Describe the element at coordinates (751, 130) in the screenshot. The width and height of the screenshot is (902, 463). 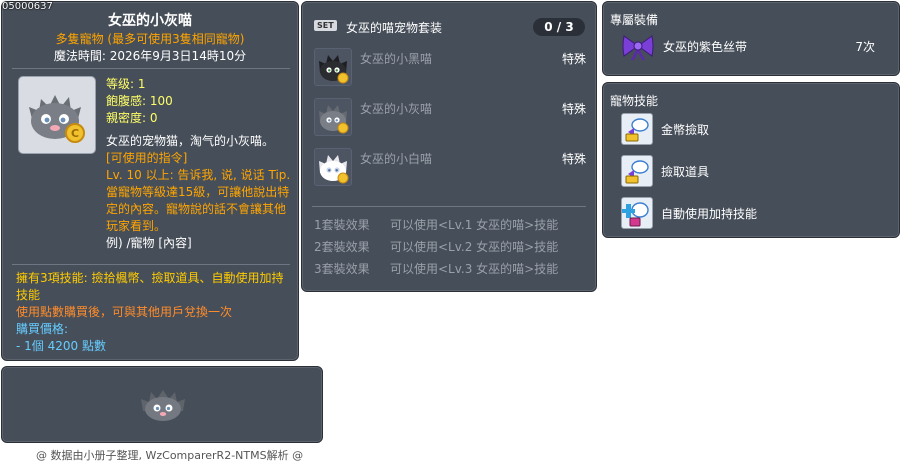
I see `skill-item: 金幣撿取` at that location.